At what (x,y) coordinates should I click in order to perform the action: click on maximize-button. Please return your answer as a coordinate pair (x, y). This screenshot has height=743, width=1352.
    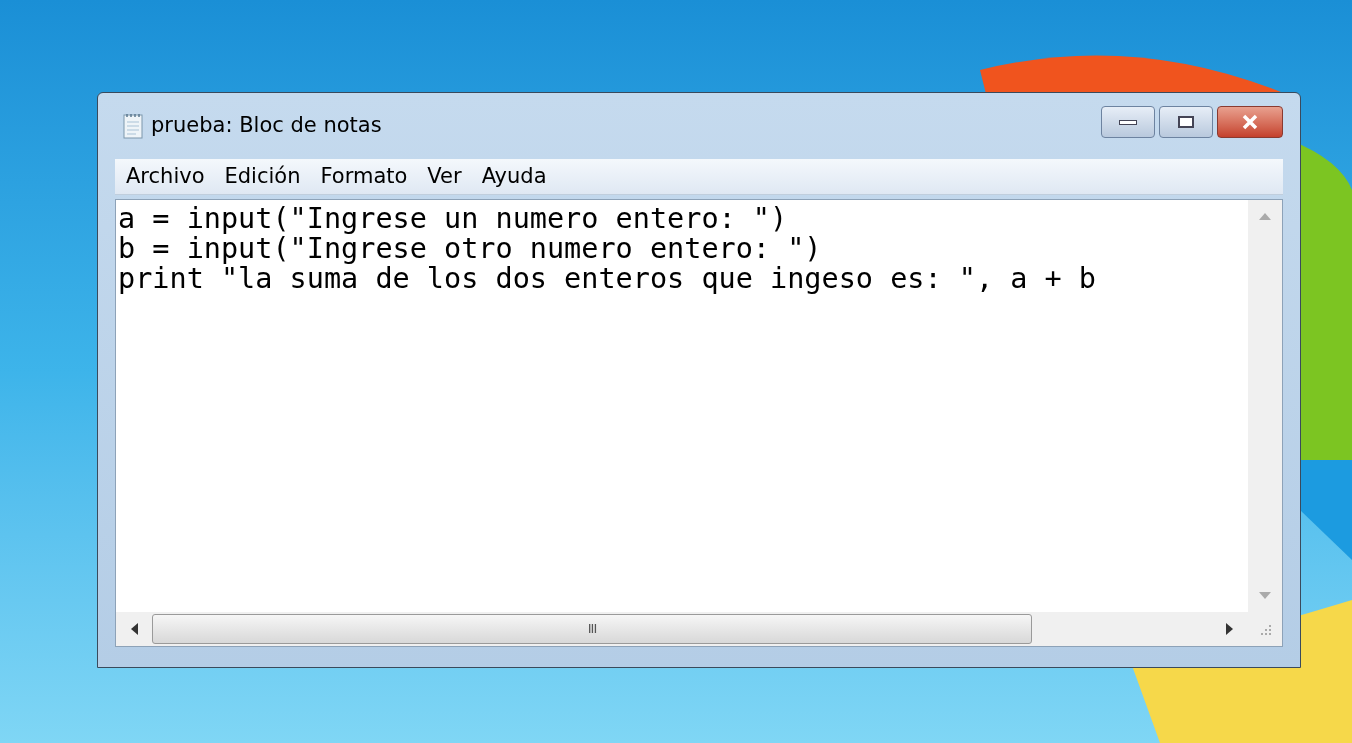
    Looking at the image, I should click on (1186, 122).